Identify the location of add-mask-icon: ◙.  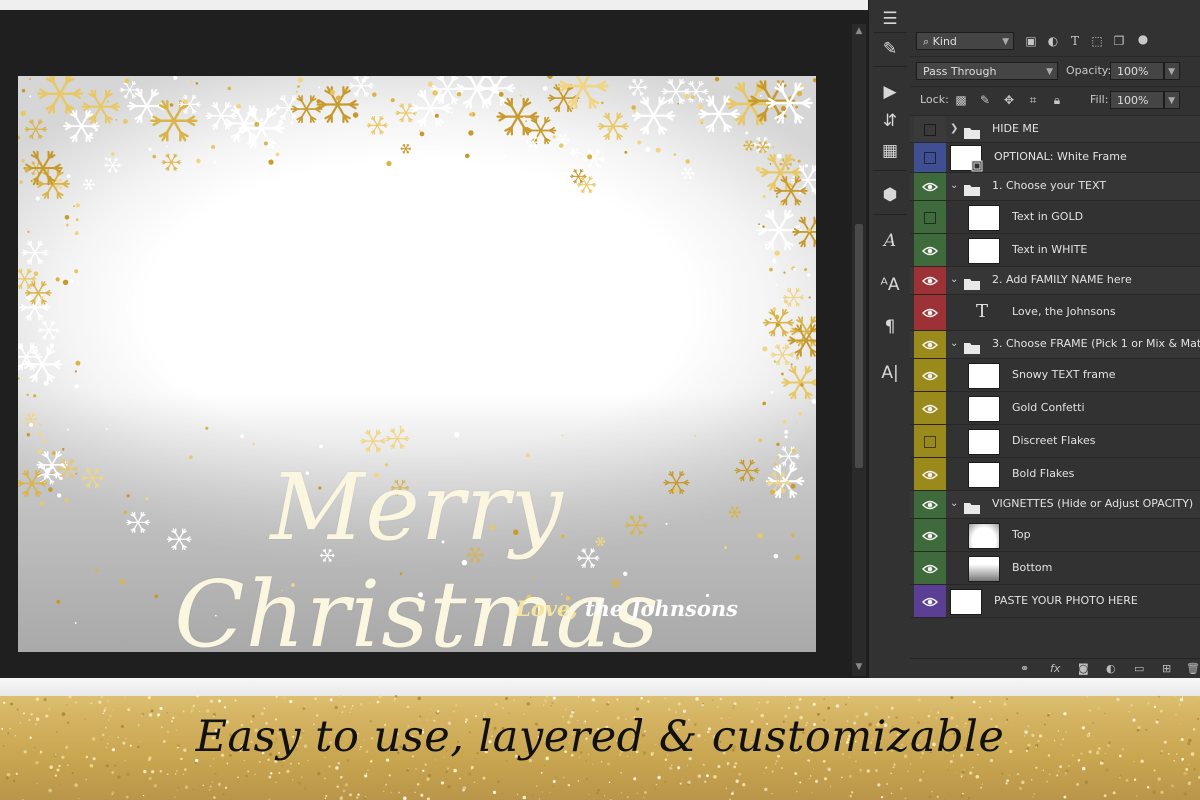
(1083, 668).